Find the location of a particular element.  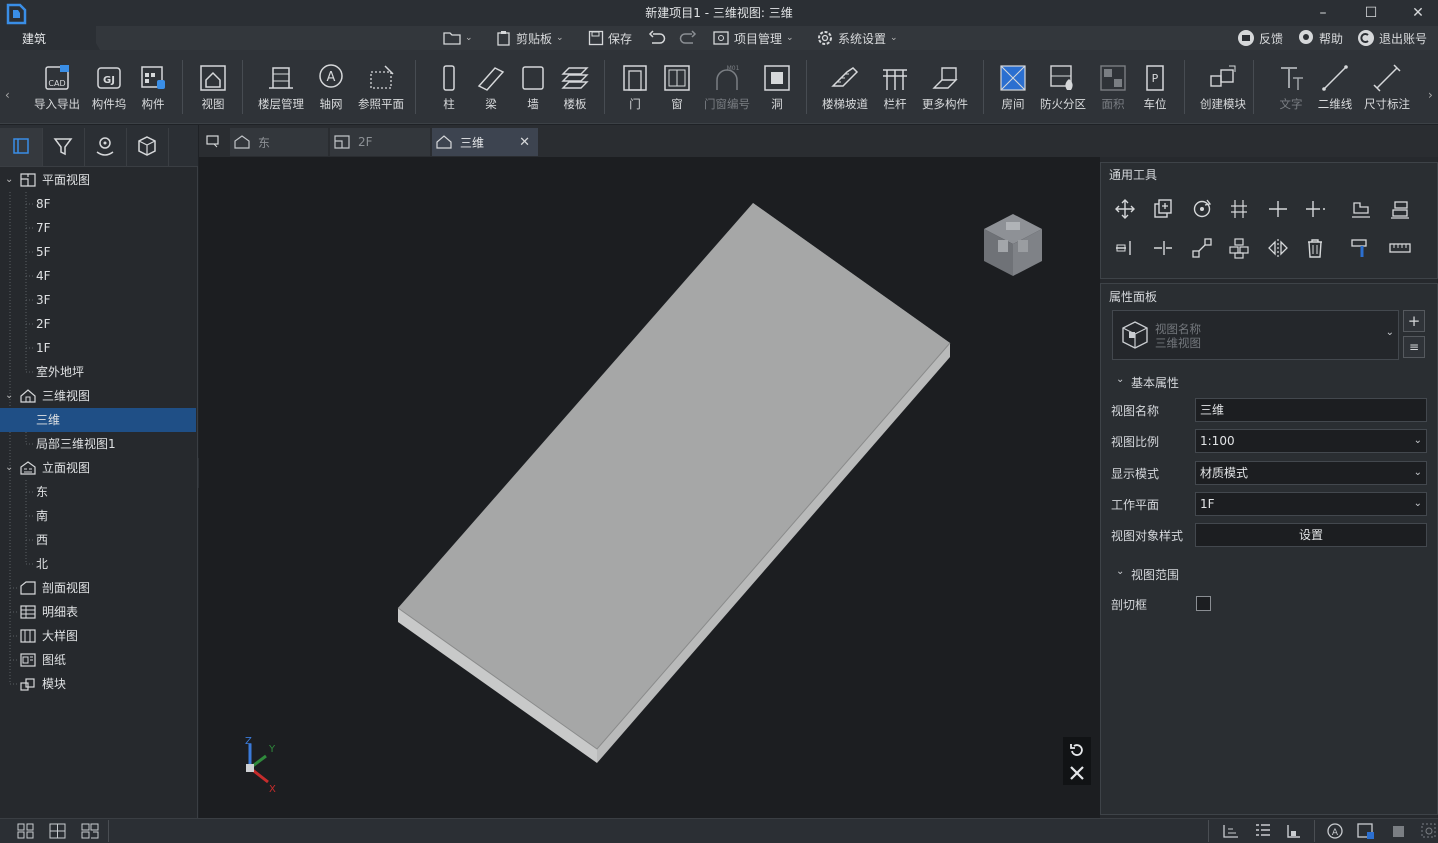

module-tab-architecture: 建筑 is located at coordinates (48, 38).